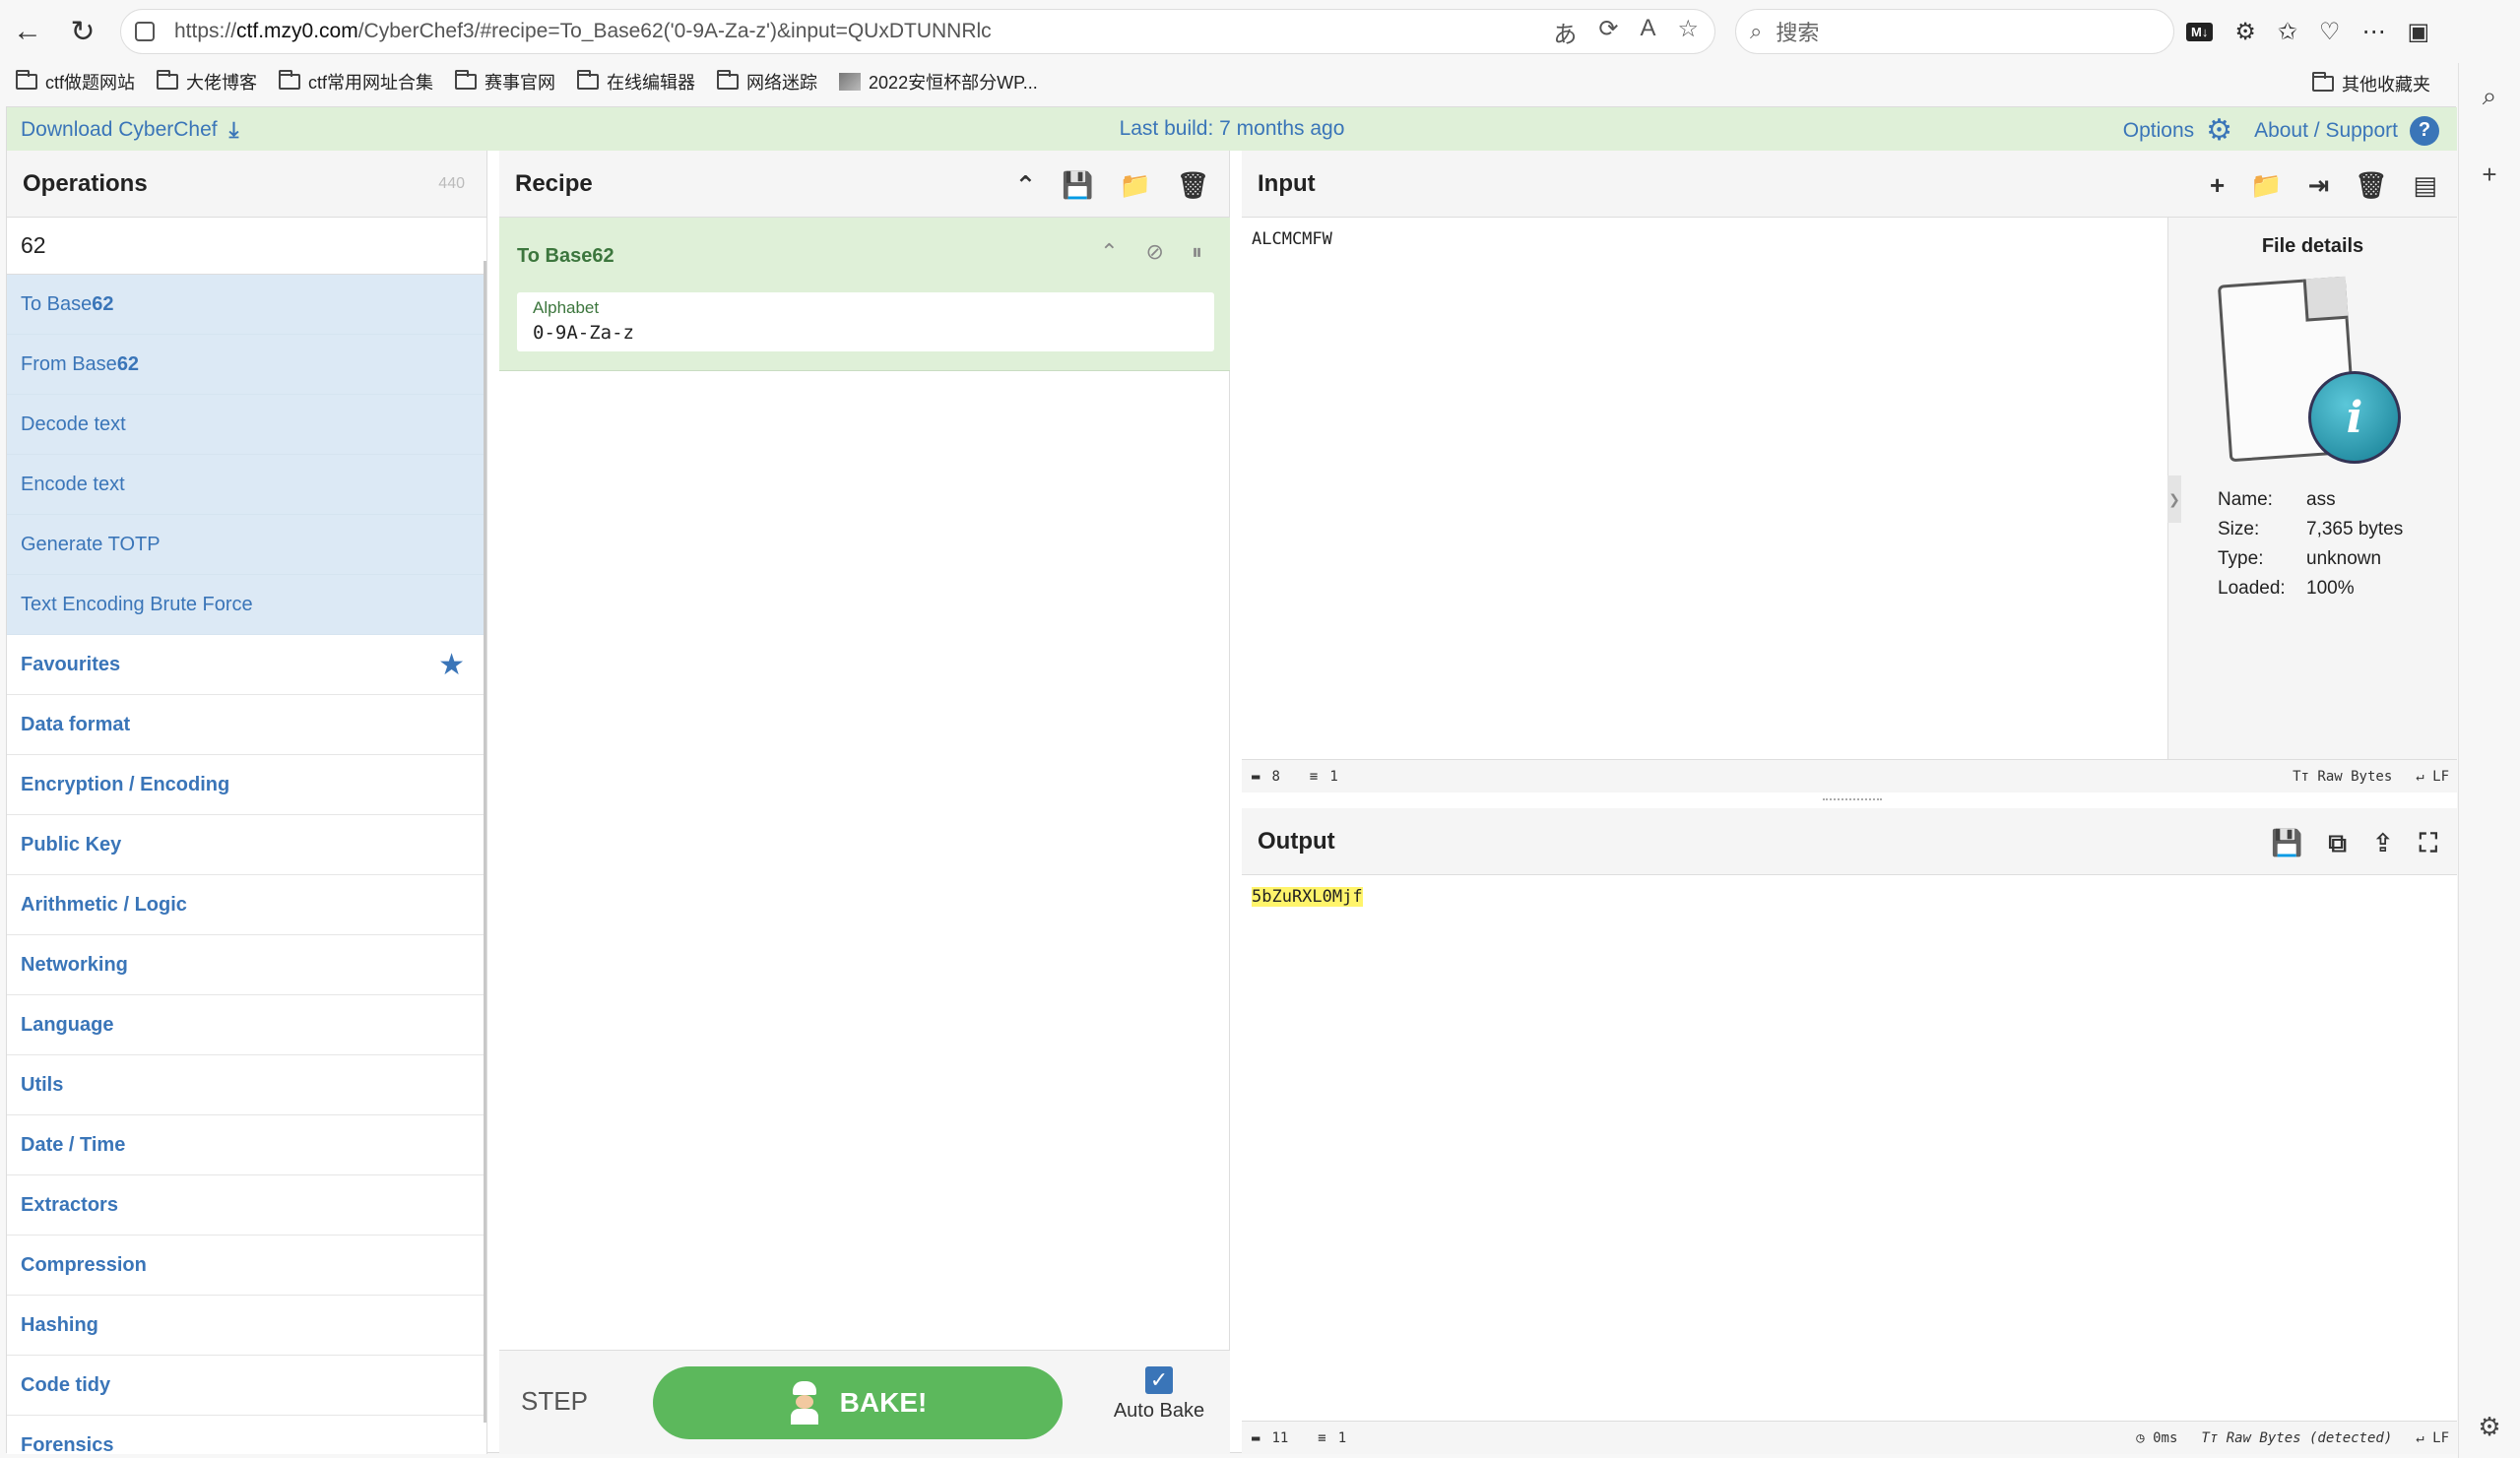  I want to click on category-compression: Compression, so click(246, 1266).